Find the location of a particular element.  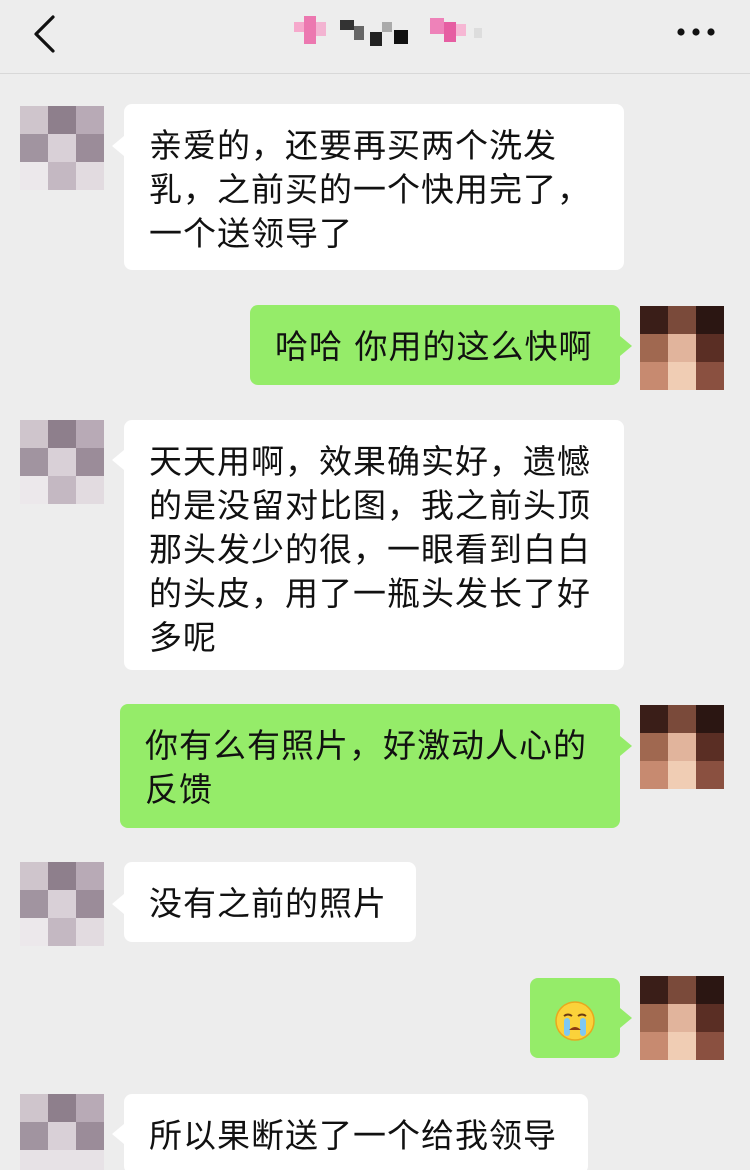

message-text: 你有么有照片，好激动人心的反馈 is located at coordinates (366, 767).